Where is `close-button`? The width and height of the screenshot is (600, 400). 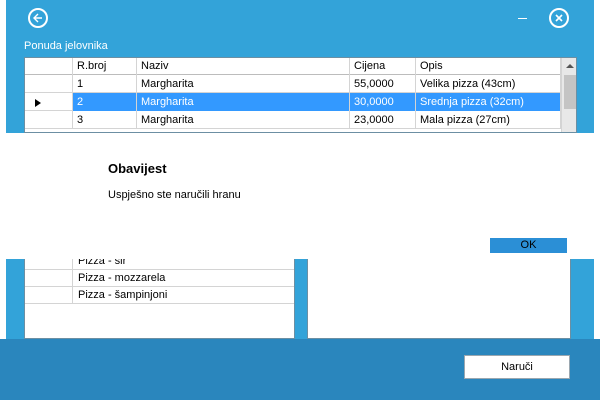 close-button is located at coordinates (559, 18).